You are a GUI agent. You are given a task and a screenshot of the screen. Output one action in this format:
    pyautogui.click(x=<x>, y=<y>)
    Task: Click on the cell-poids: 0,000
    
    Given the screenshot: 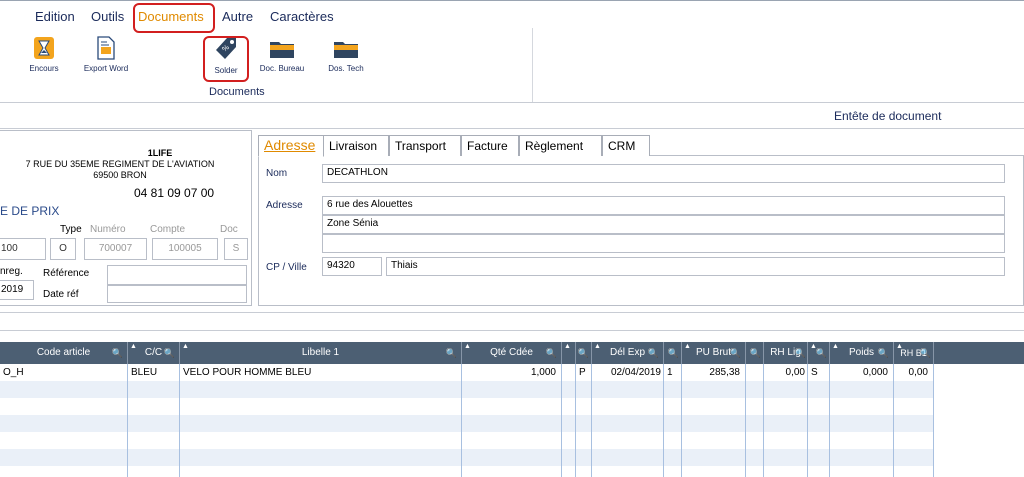 What is the action you would take?
    pyautogui.click(x=875, y=372)
    